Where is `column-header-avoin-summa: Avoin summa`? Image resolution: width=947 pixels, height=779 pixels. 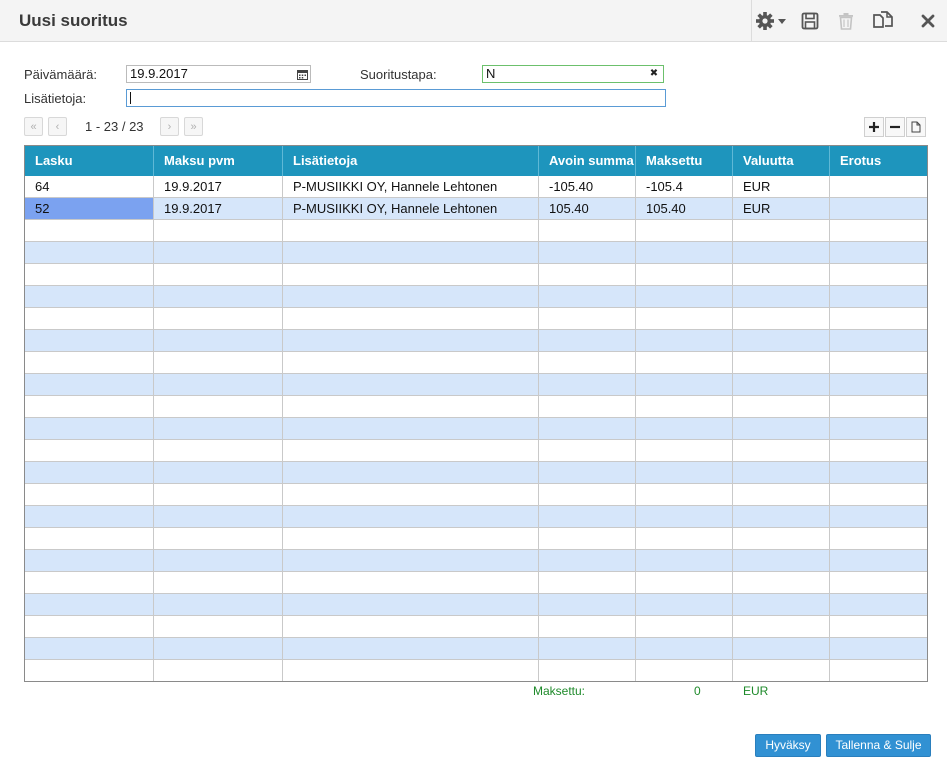
column-header-avoin-summa: Avoin summa is located at coordinates (587, 161).